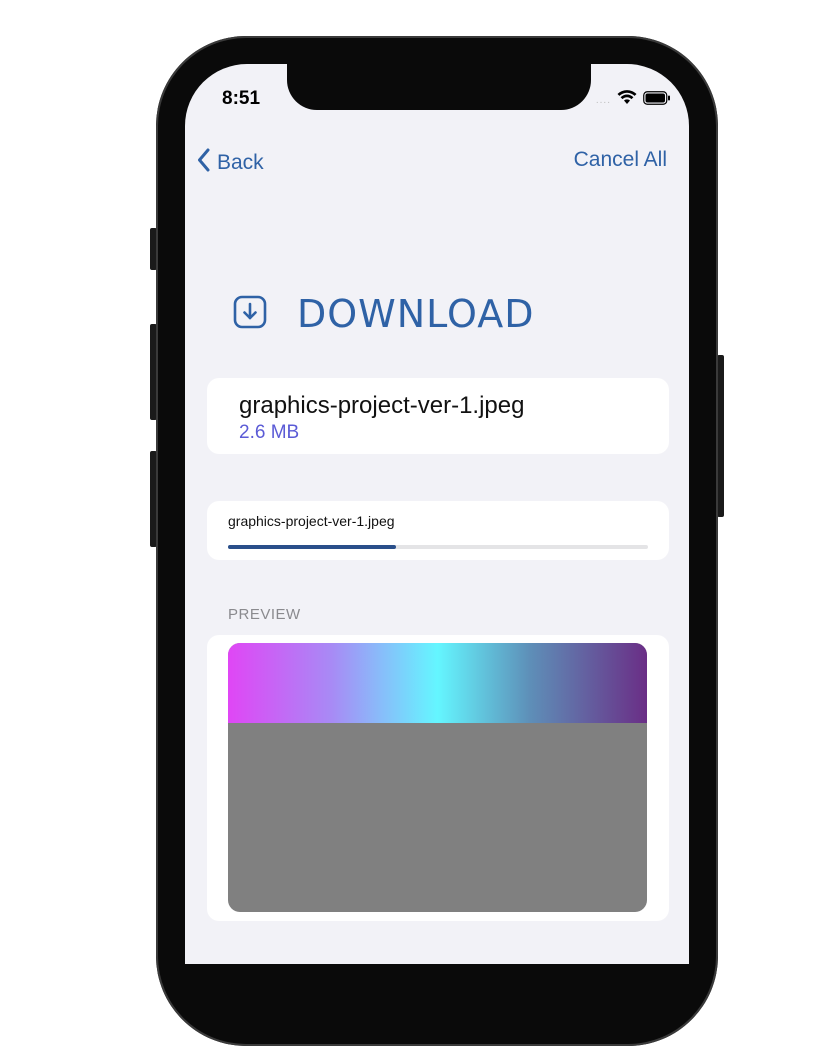  Describe the element at coordinates (438, 530) in the screenshot. I see `download-progress-card: graphics-project-ver-1.jpeg` at that location.